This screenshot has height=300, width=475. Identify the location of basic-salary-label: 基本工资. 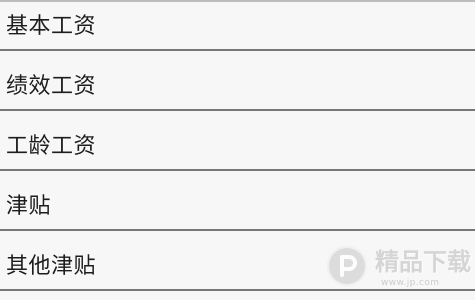
(51, 26).